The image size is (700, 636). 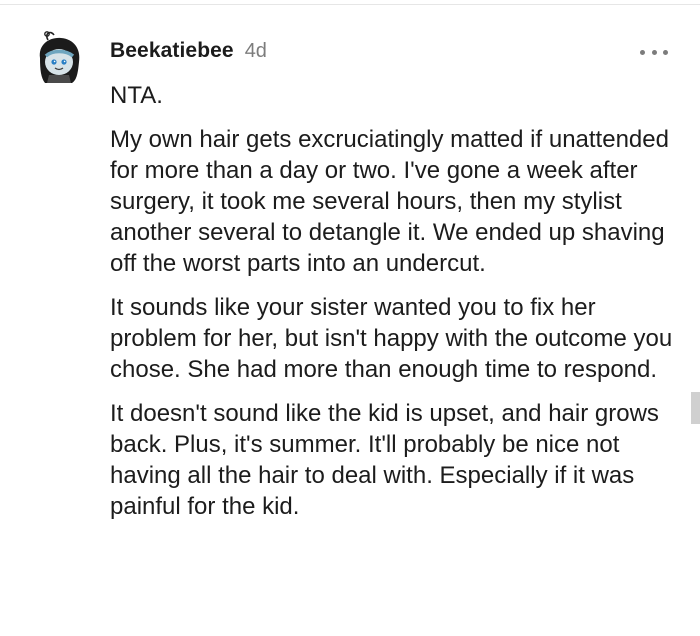 What do you see at coordinates (255, 51) in the screenshot?
I see `comment-timestamp: 4d` at bounding box center [255, 51].